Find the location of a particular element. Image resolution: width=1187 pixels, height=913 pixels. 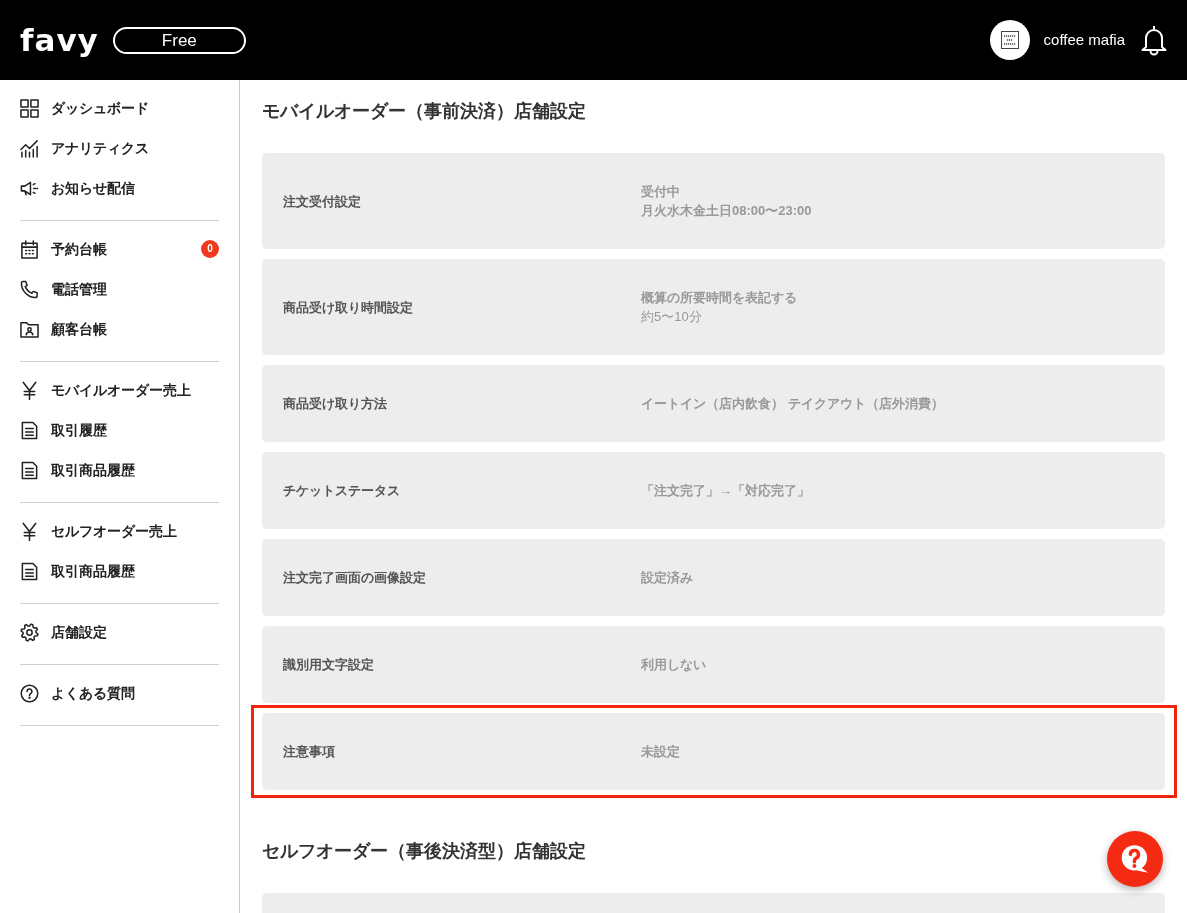

setting-value: イートイン（店内飲食） テイクアウト（店外消費） is located at coordinates (792, 404).